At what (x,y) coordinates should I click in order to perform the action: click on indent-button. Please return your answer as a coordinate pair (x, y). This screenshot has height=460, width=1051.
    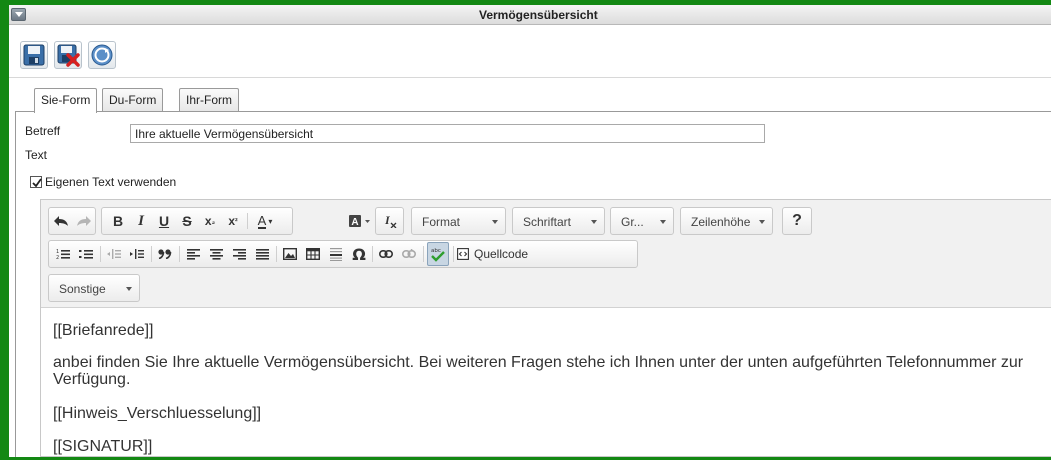
    Looking at the image, I should click on (137, 254).